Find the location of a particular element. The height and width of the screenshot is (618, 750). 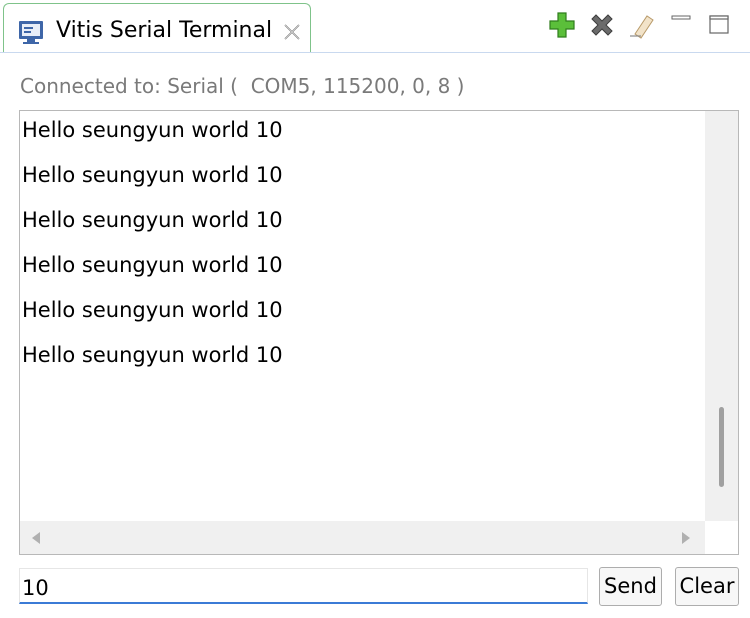

terminal-line: Hello seungyun world 10 is located at coordinates (152, 355).